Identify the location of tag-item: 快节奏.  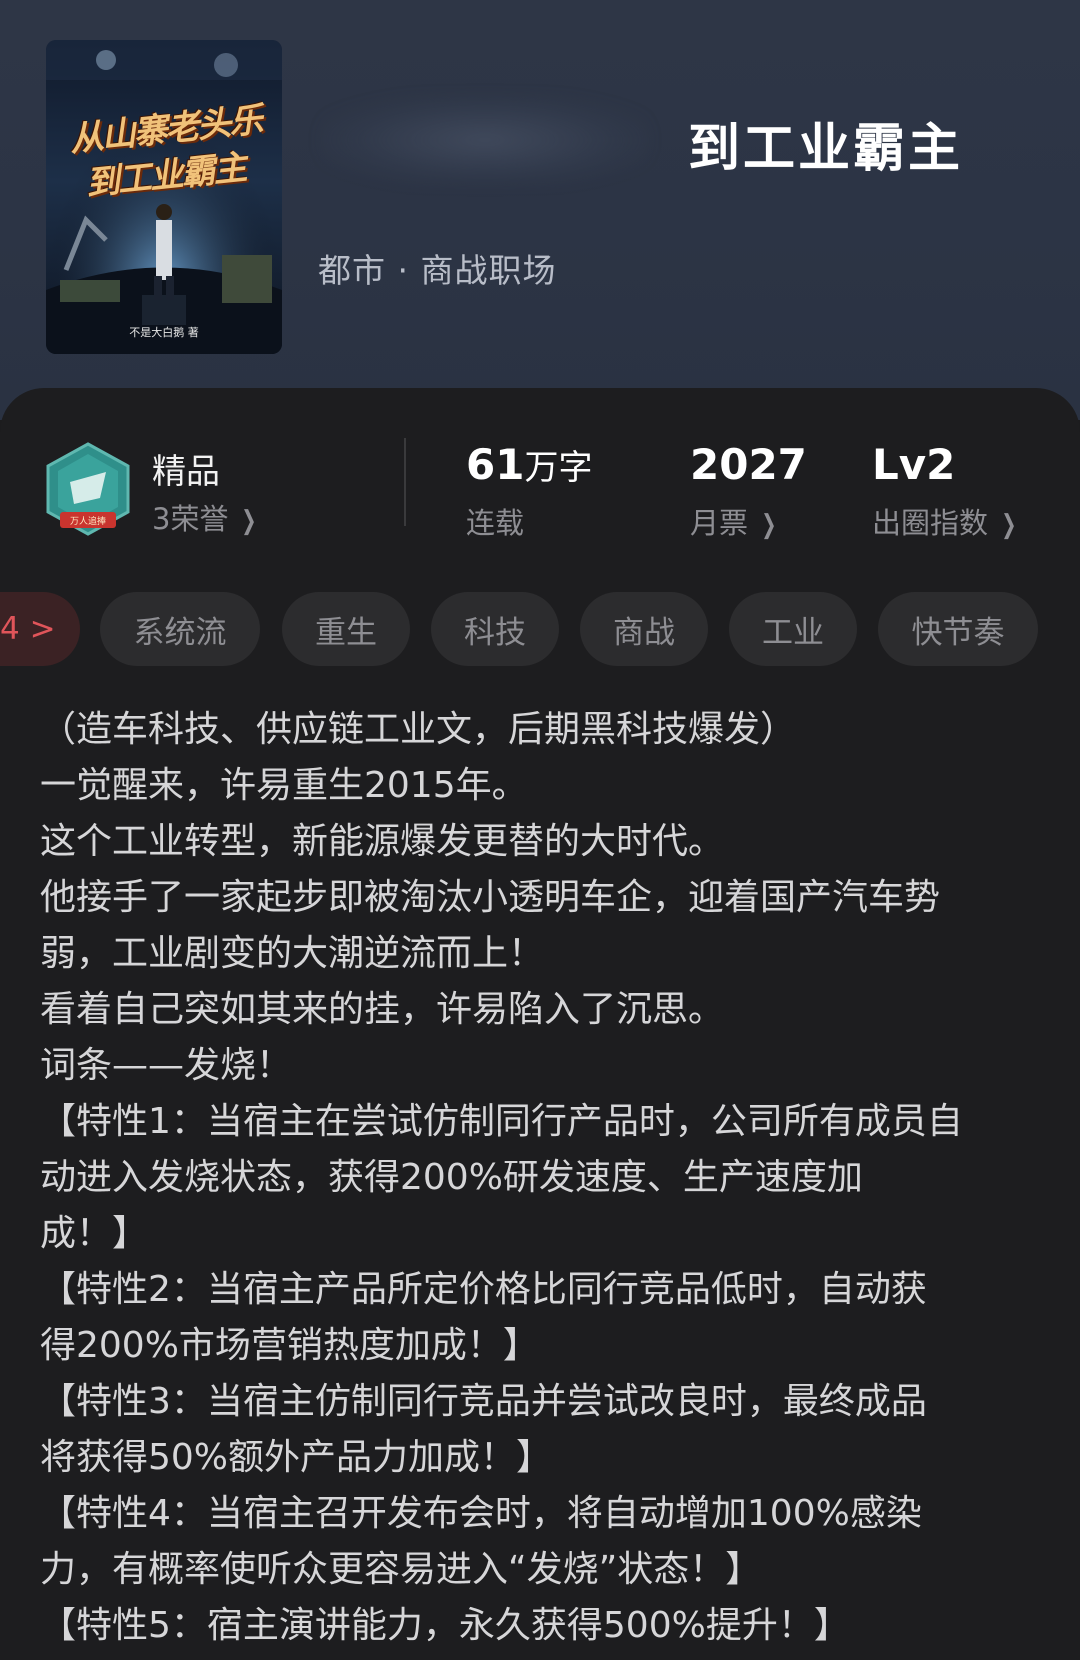
(958, 629).